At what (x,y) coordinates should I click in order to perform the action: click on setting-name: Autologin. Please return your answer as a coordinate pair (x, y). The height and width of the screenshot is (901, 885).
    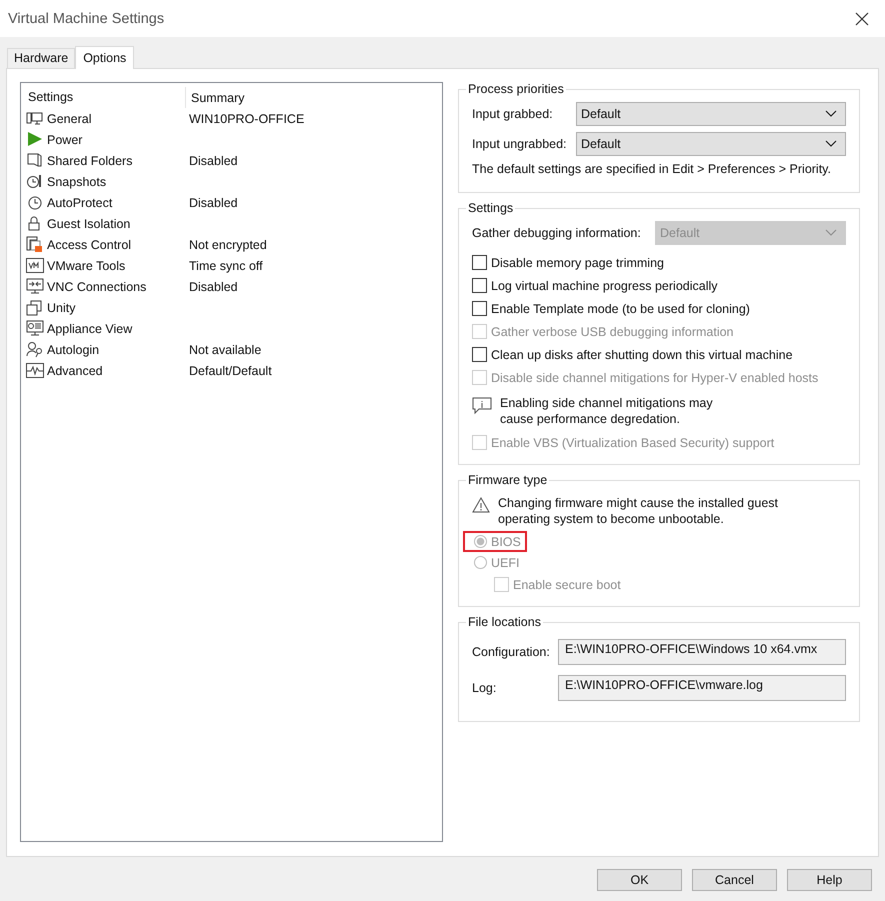
    Looking at the image, I should click on (73, 349).